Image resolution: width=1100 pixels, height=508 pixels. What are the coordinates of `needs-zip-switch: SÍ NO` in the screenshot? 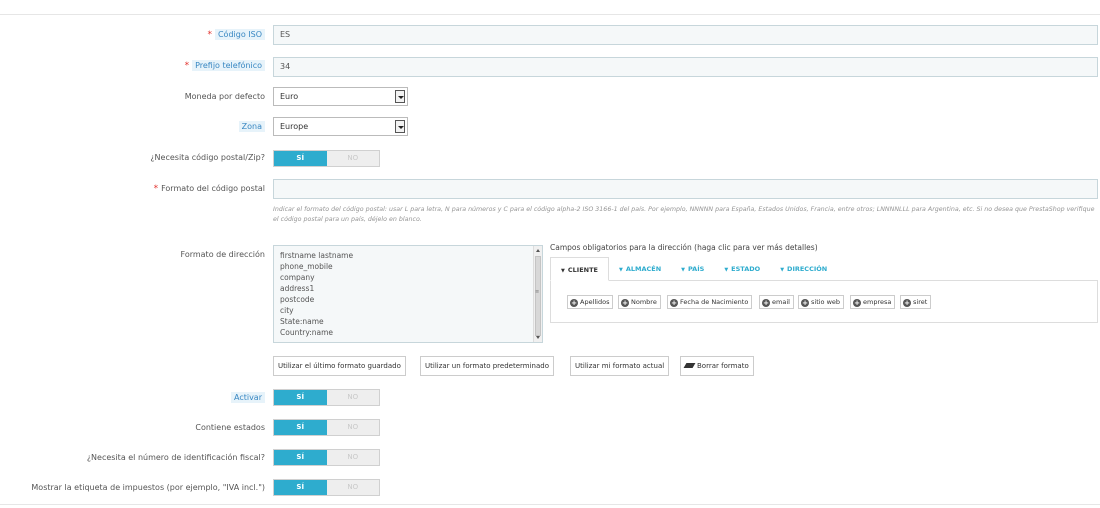 It's located at (326, 158).